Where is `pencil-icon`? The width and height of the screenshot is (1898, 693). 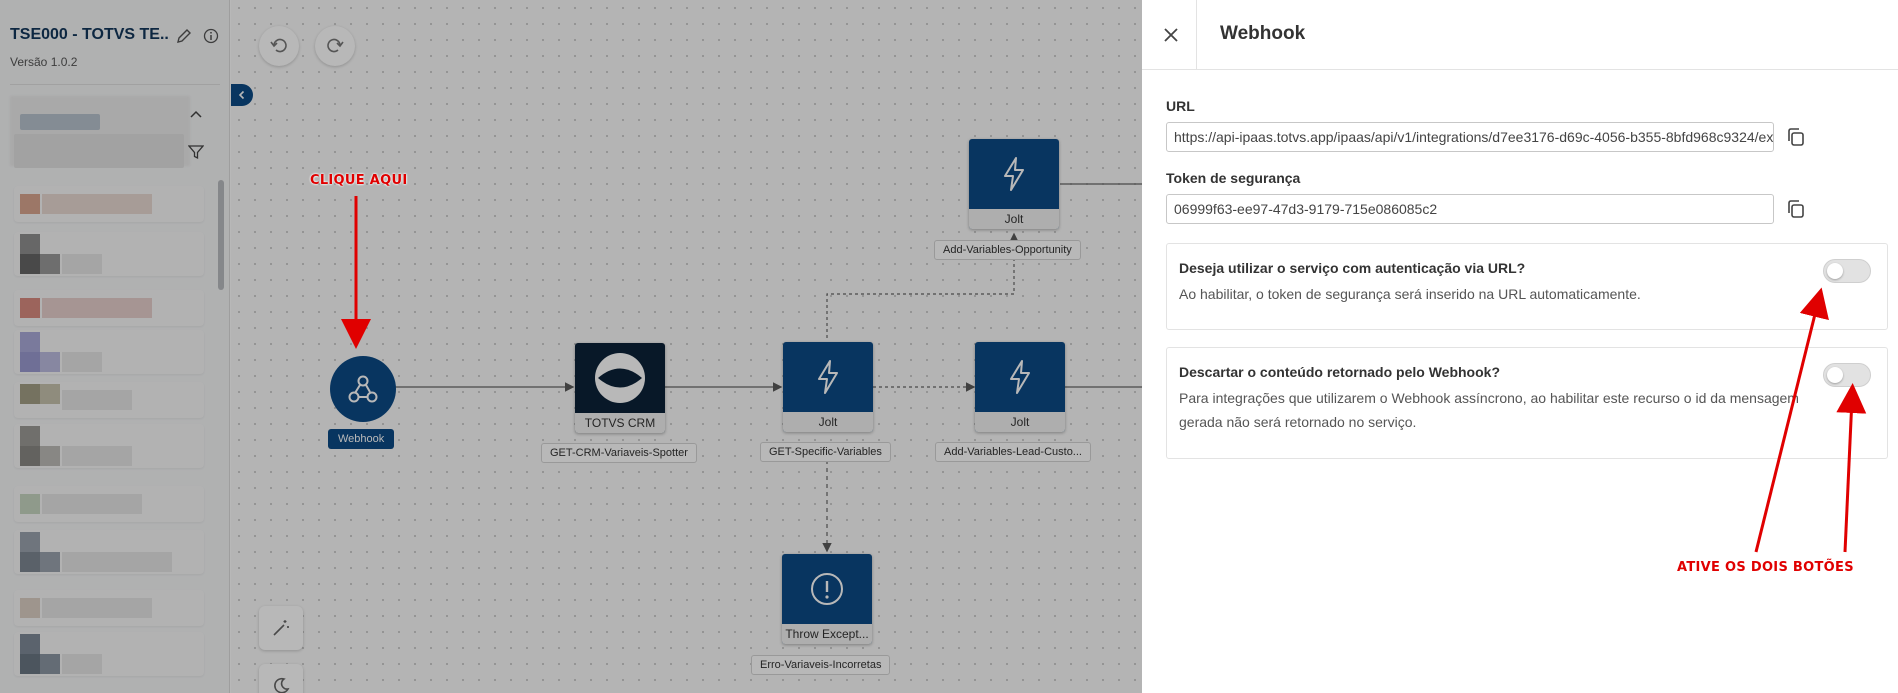 pencil-icon is located at coordinates (184, 36).